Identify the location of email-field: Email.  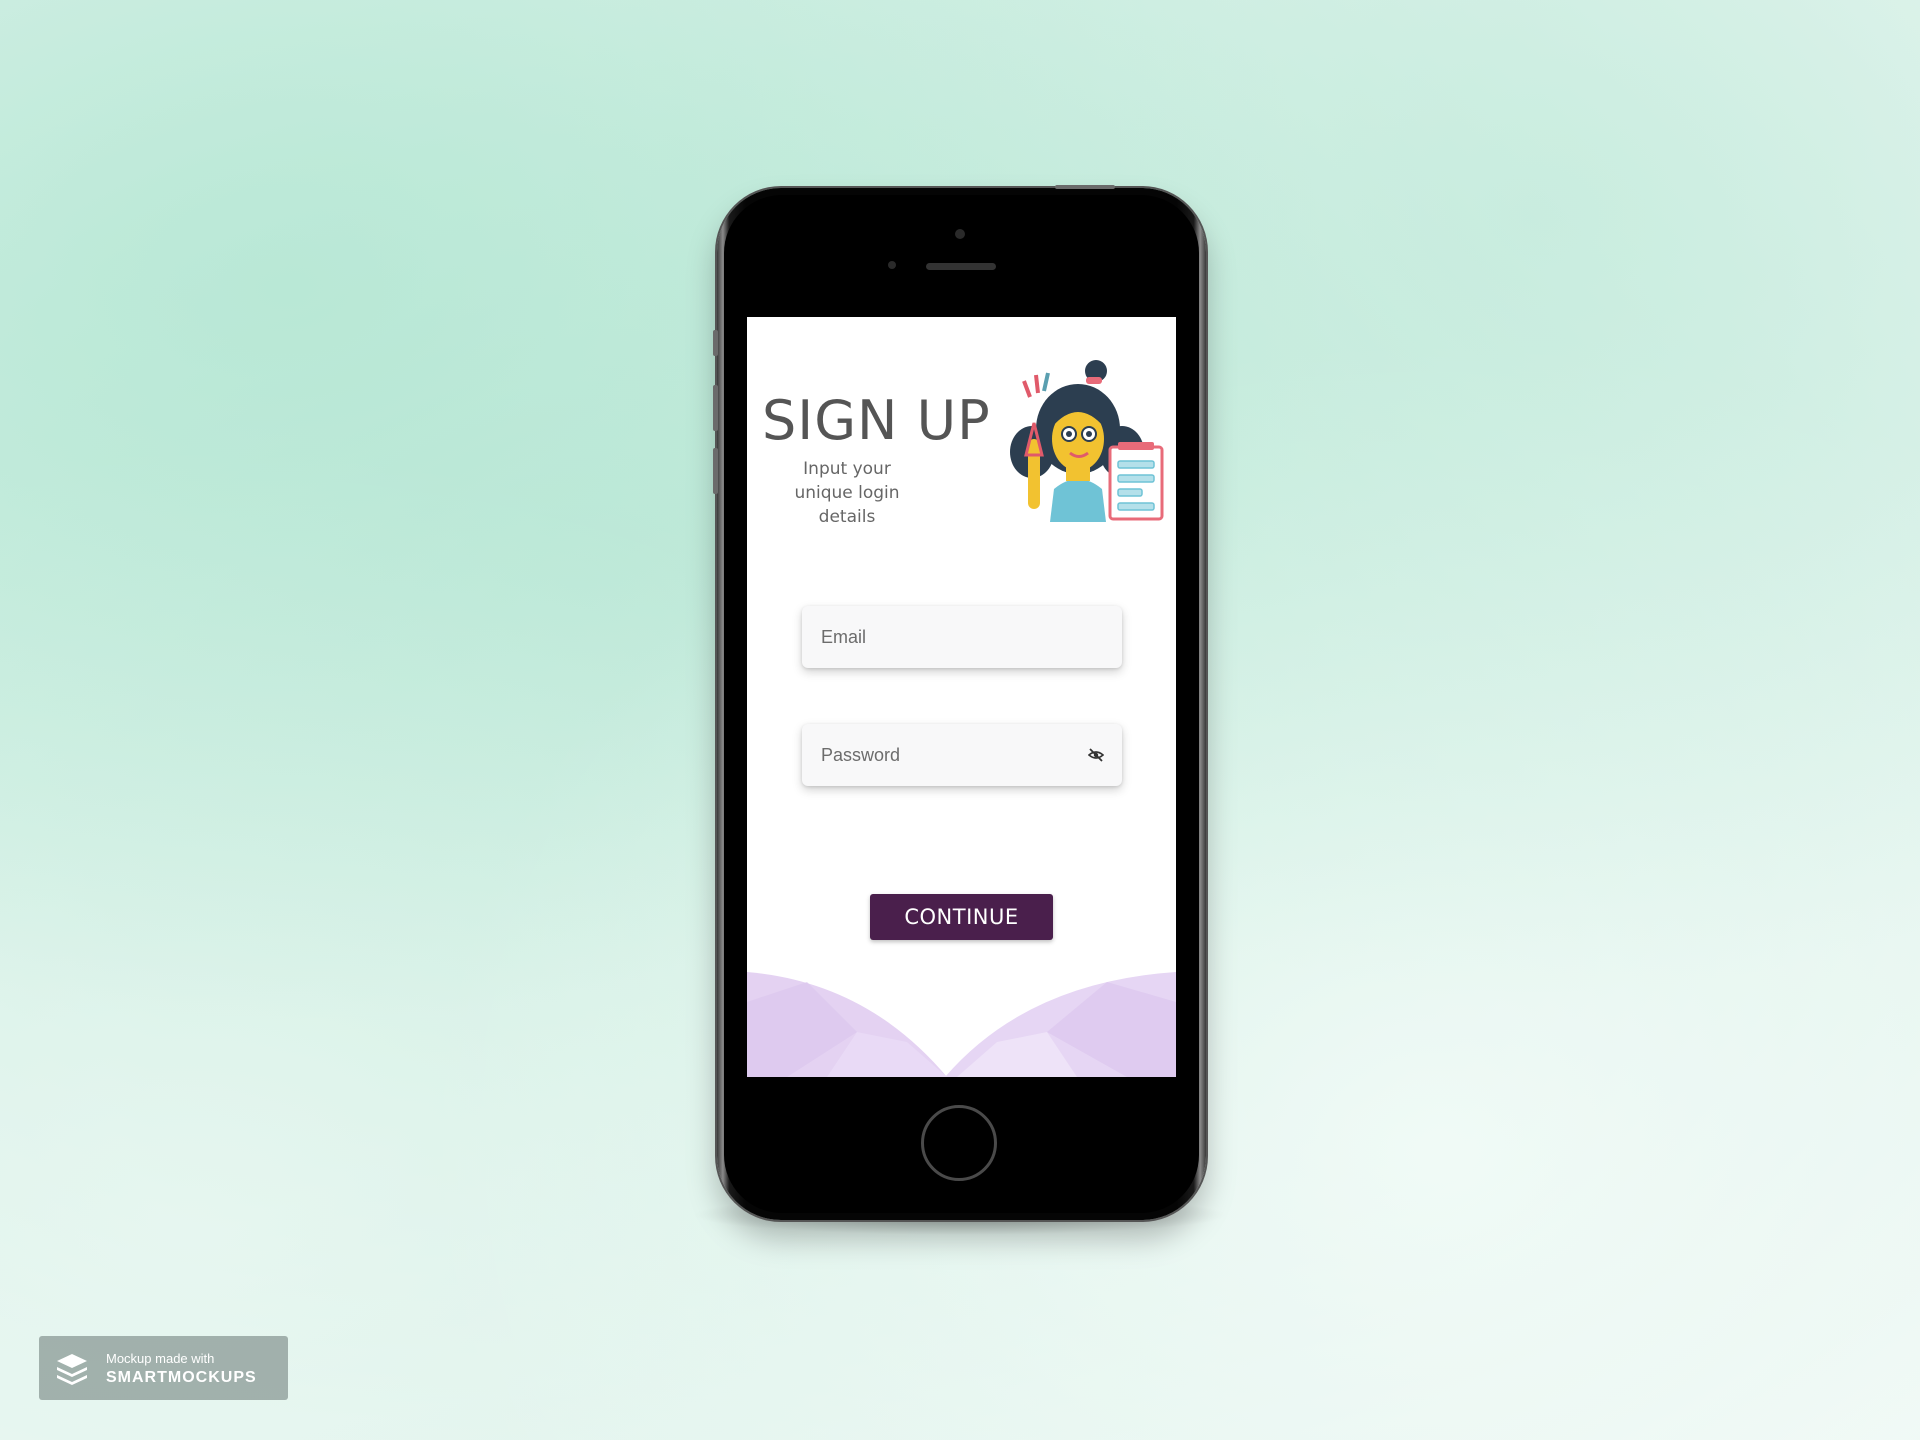
(962, 637).